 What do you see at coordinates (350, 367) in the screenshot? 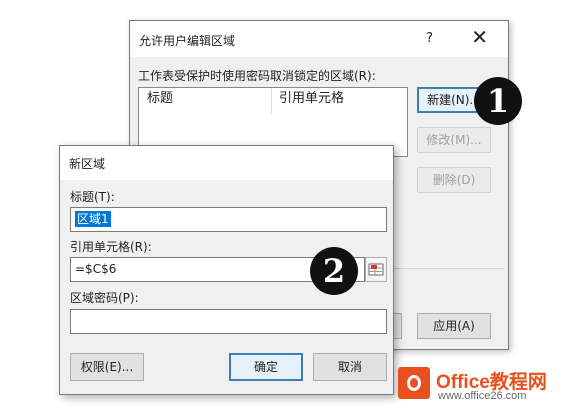
I see `cancel-button: 取消` at bounding box center [350, 367].